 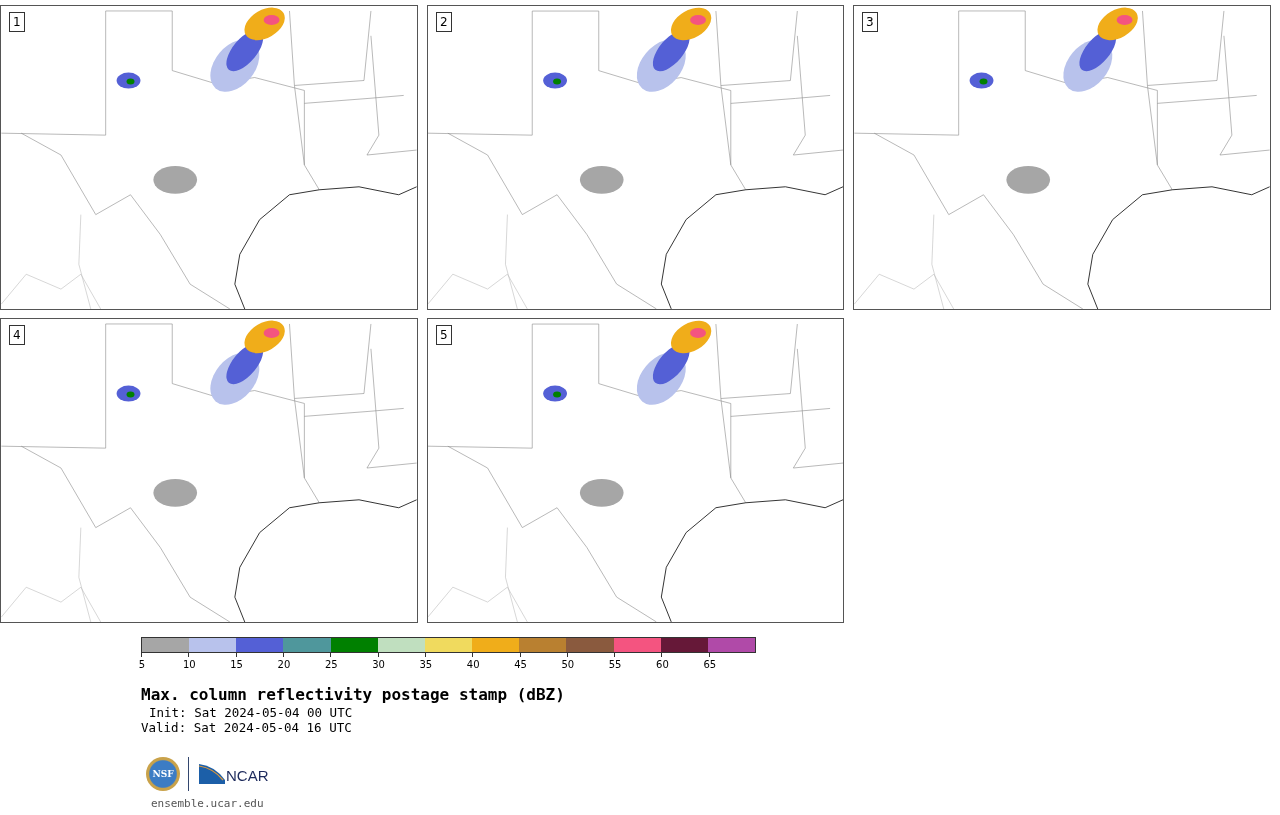 I want to click on tick-label: 40, so click(x=473, y=664).